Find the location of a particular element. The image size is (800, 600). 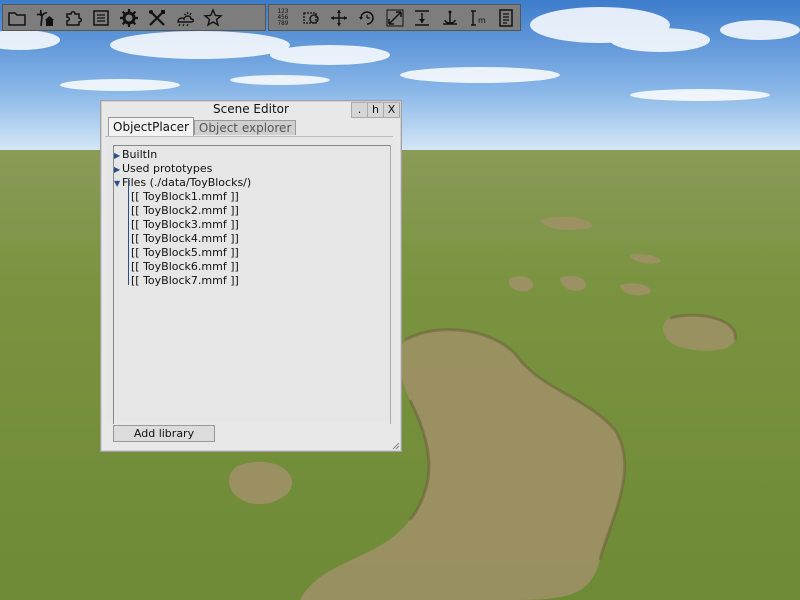

align-top-icon is located at coordinates (422, 18).